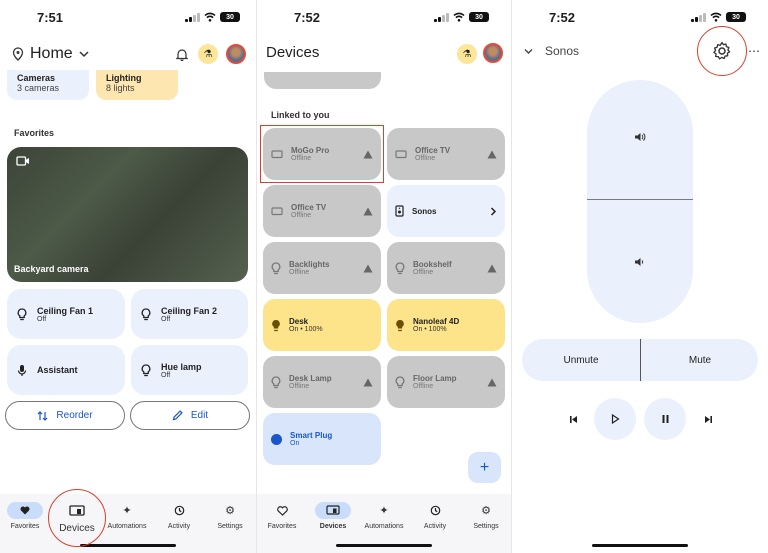 The image size is (768, 553). I want to click on device-tile-bookshelf: Bookshelf Offline, so click(446, 268).